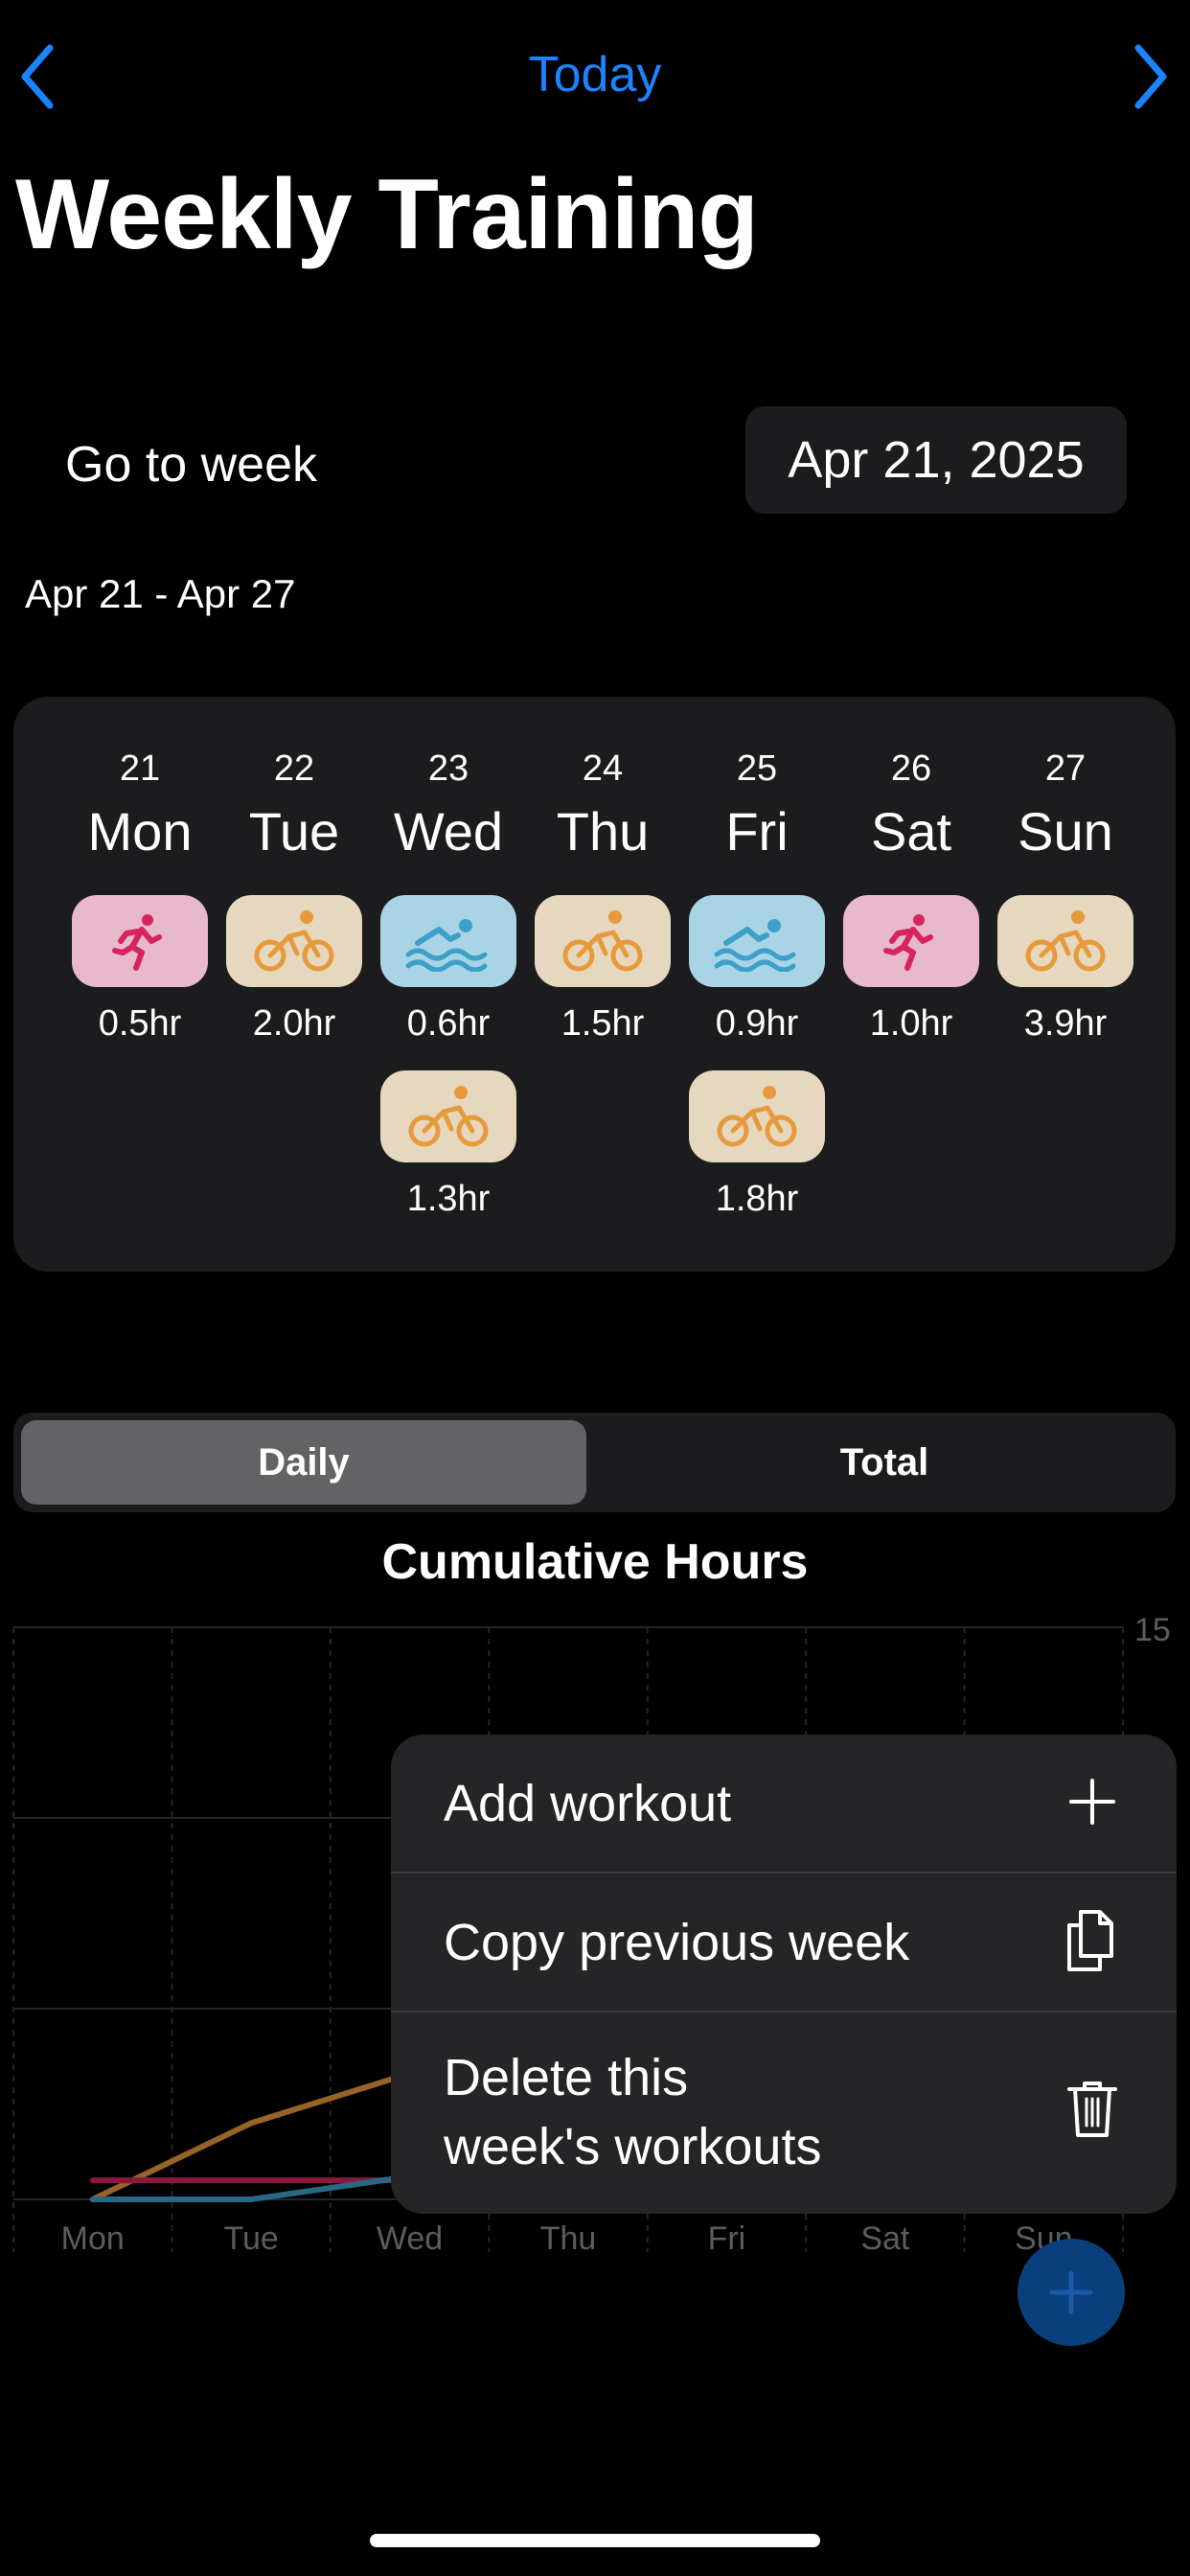 Image resolution: width=1190 pixels, height=2576 pixels. What do you see at coordinates (294, 831) in the screenshot?
I see `day-name: Tue` at bounding box center [294, 831].